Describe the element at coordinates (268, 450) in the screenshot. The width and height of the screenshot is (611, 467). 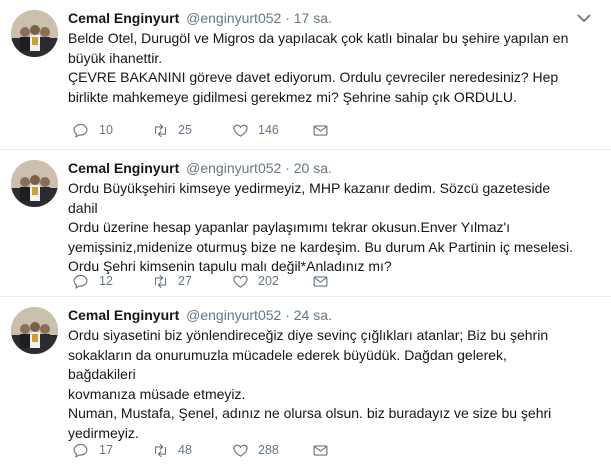
I see `like-count: 288` at that location.